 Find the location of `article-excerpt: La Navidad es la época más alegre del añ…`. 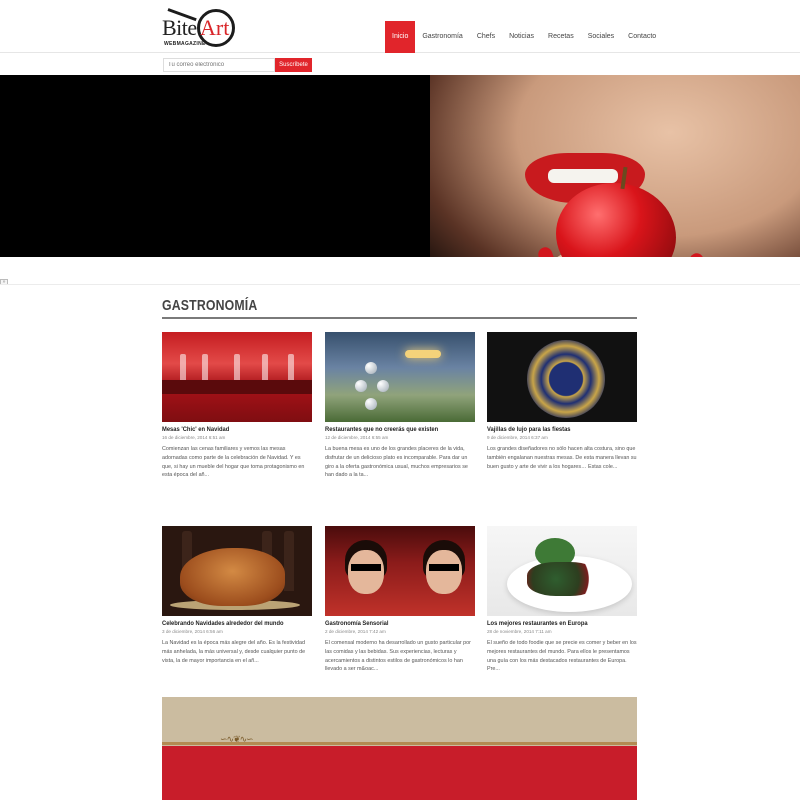

article-excerpt: La Navidad es la época más alegre del añ… is located at coordinates (234, 652).